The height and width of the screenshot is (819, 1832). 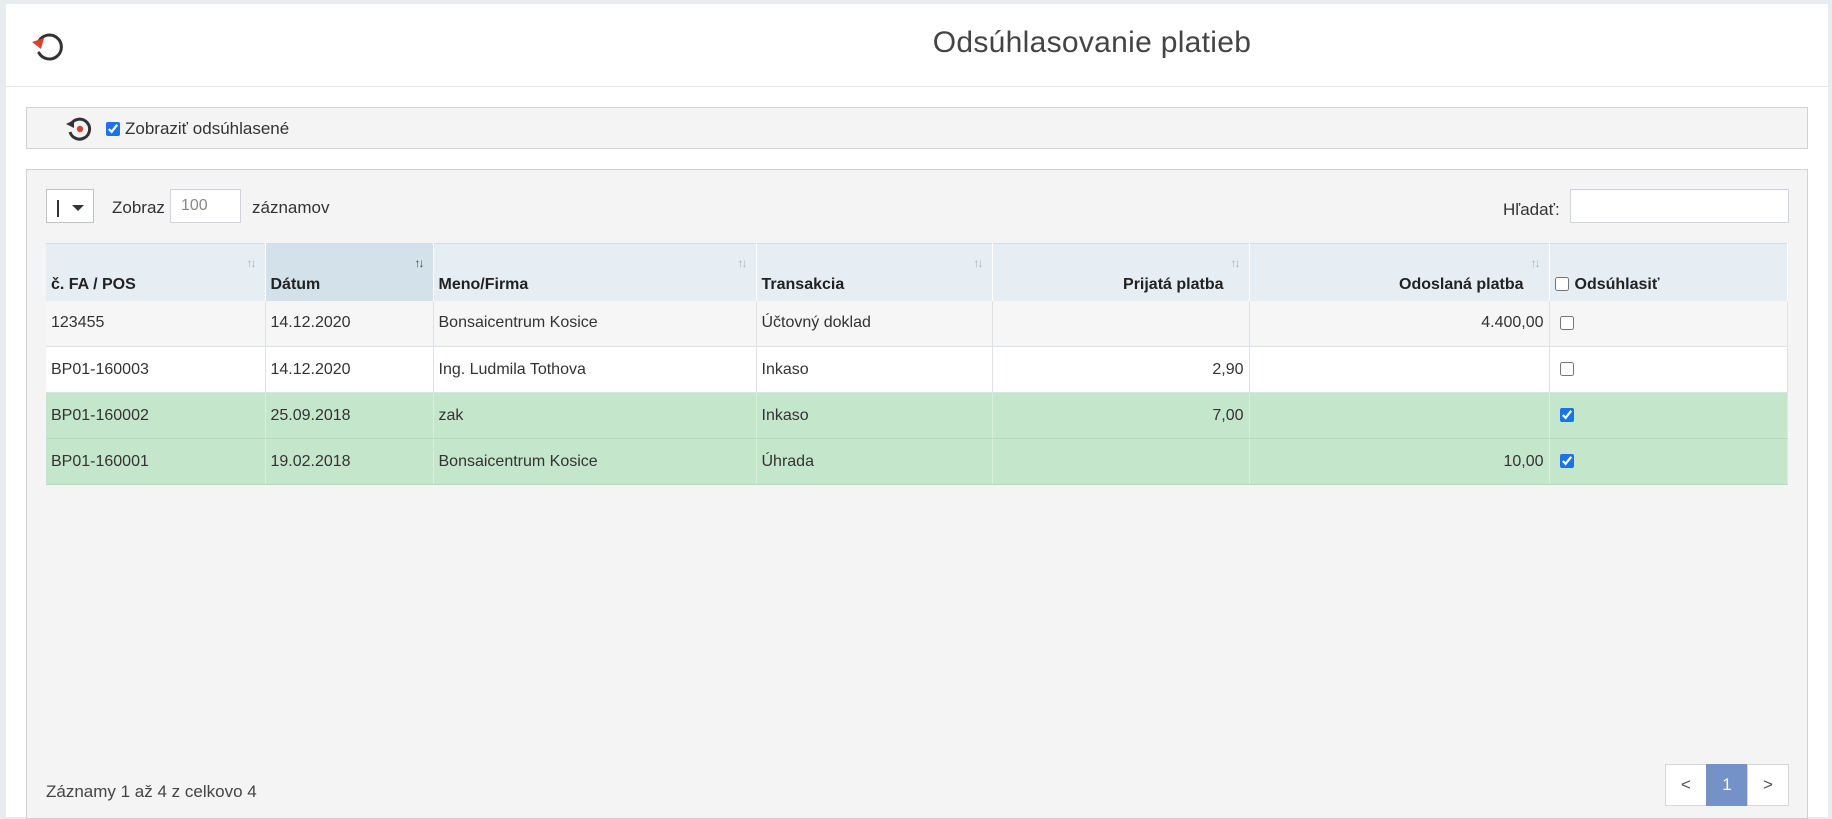 I want to click on page-length-input, so click(x=205, y=206).